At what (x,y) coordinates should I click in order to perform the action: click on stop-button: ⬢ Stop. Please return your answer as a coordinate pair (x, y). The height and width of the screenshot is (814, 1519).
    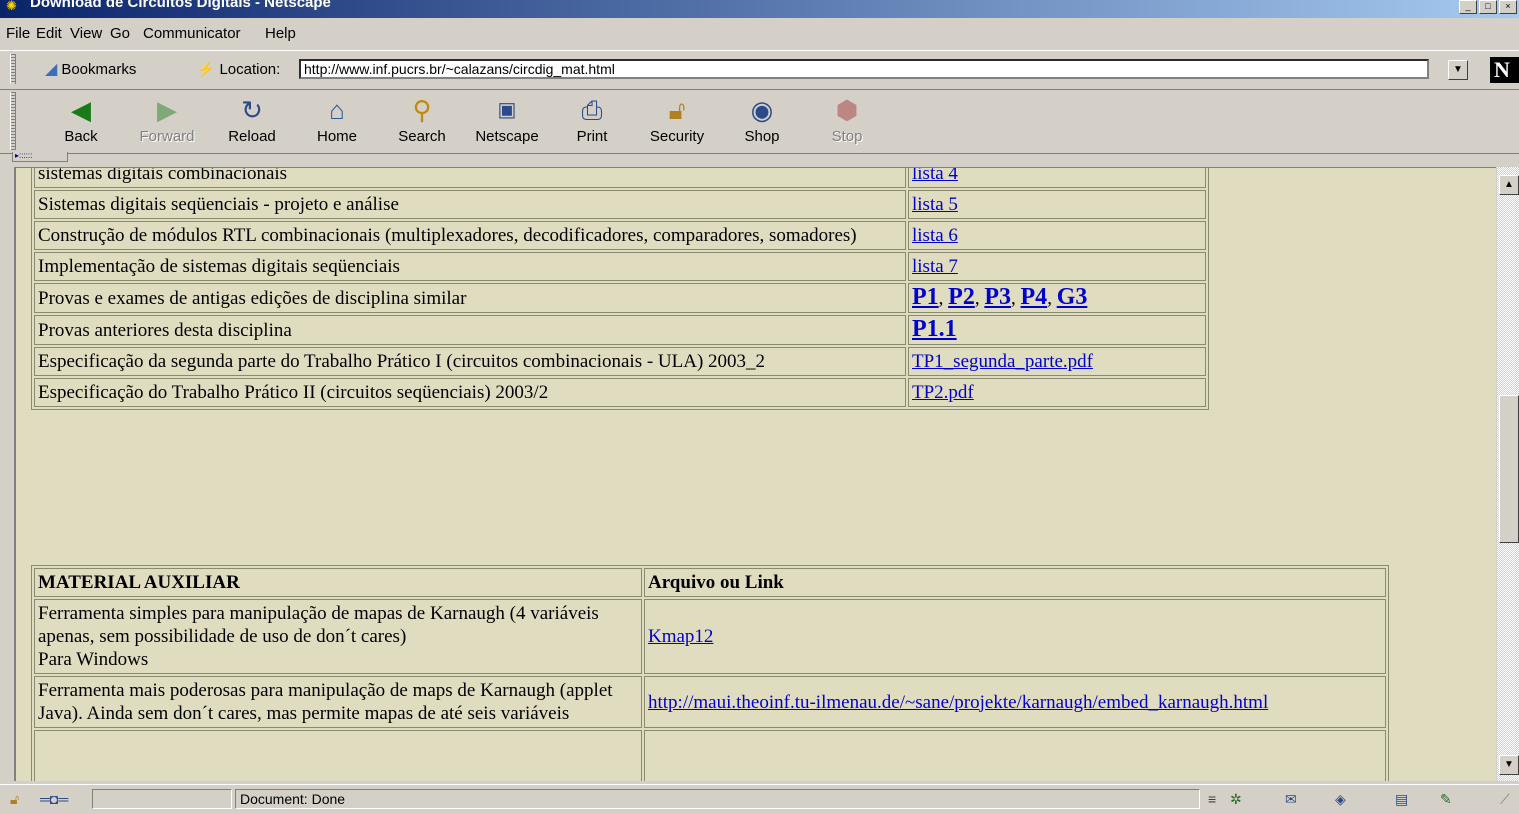
    Looking at the image, I should click on (847, 121).